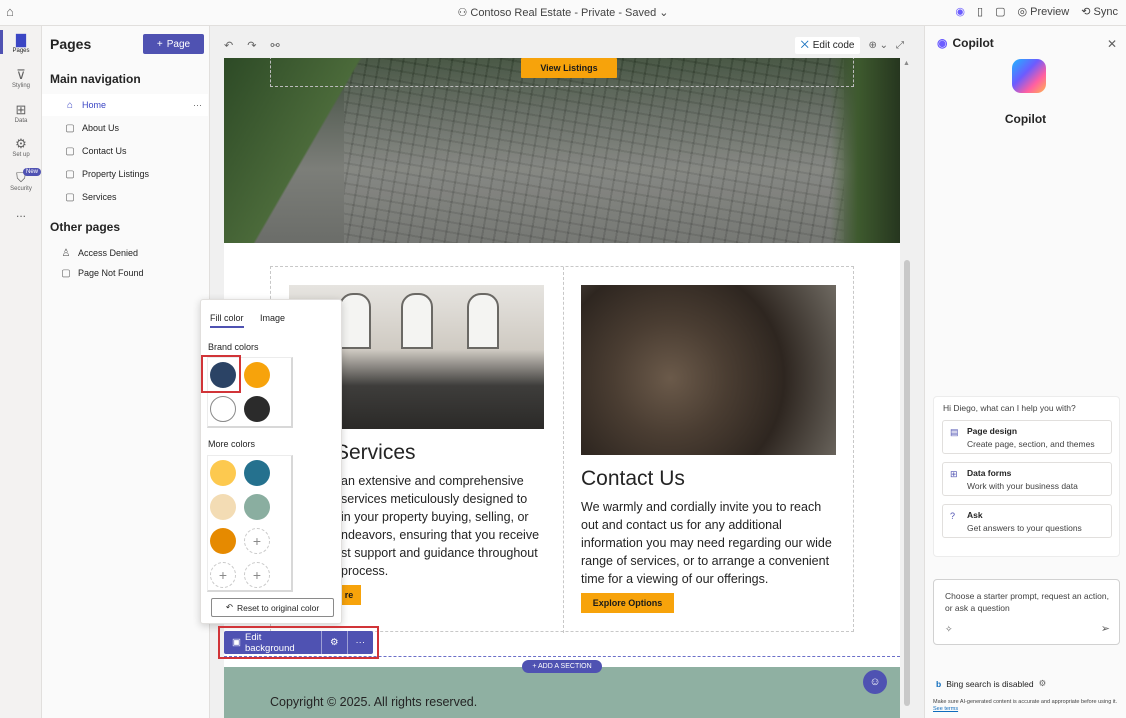  Describe the element at coordinates (569, 68) in the screenshot. I see `view-listings-button: View Listings` at that location.